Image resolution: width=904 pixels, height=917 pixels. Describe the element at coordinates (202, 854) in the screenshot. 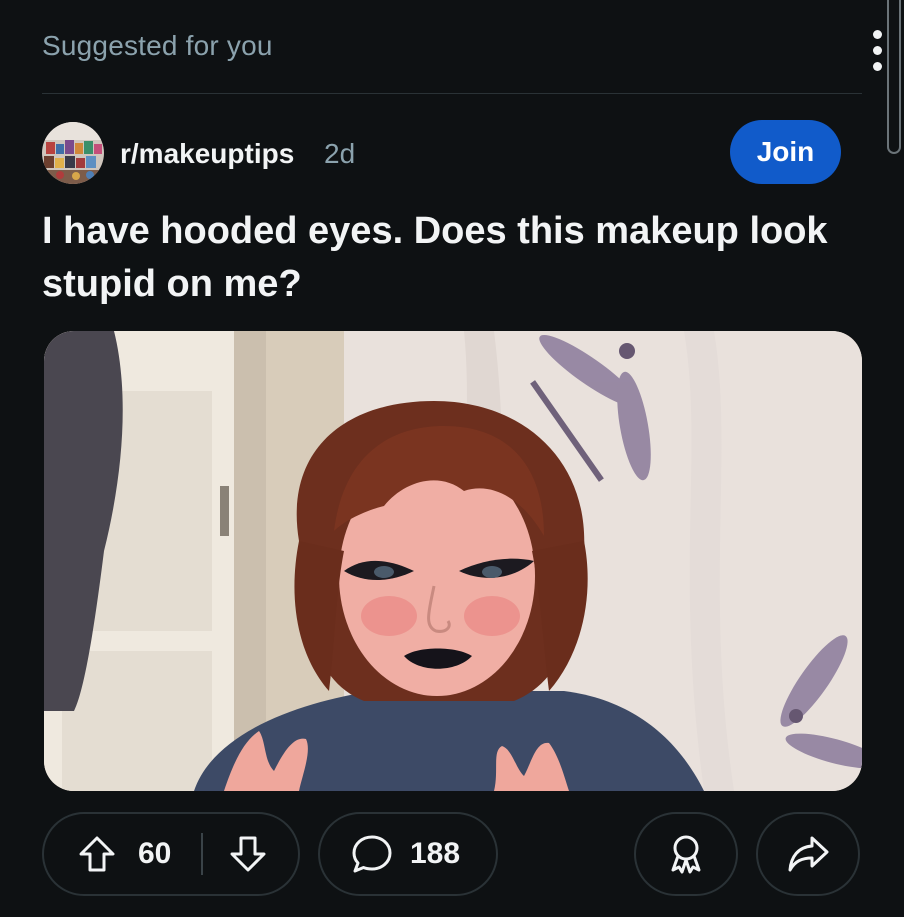

I see `vote-divider` at that location.